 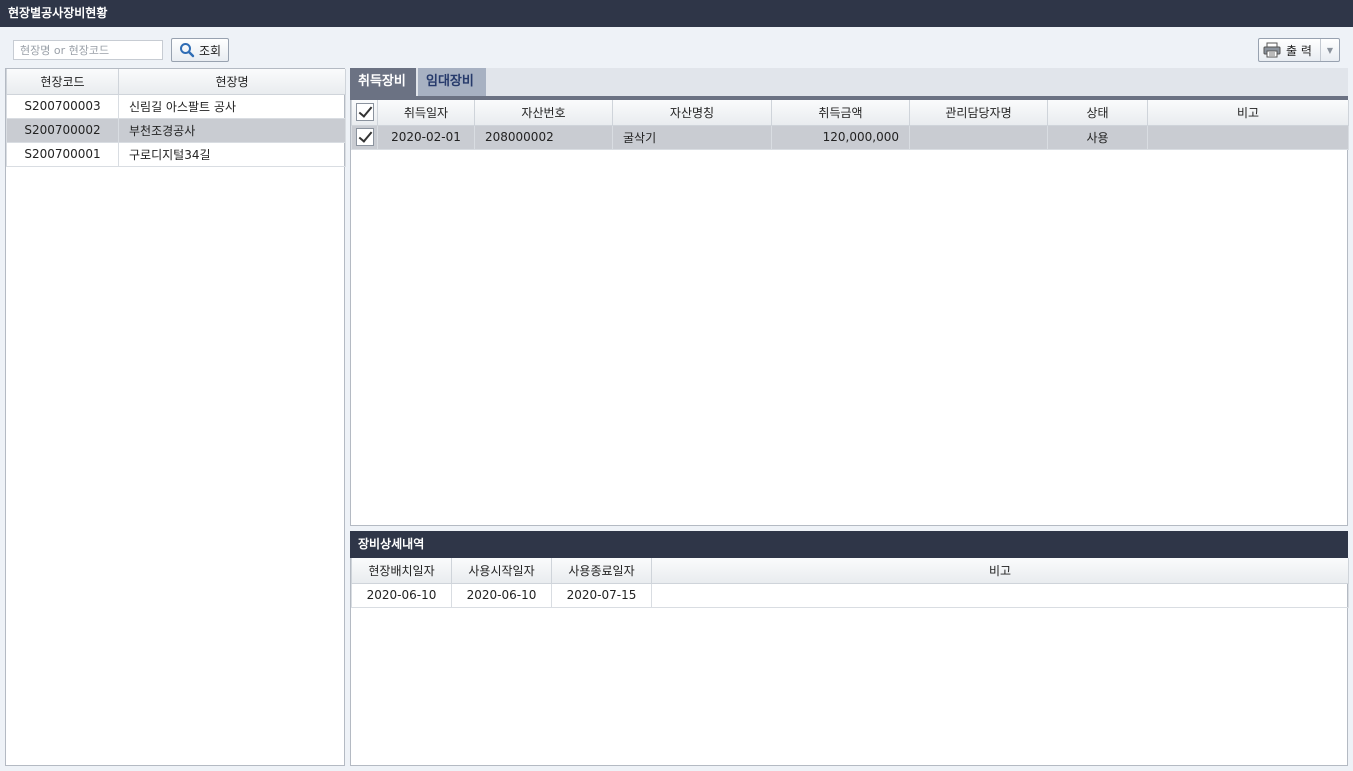 I want to click on column-header-asset-no: 자산번호, so click(x=543, y=113).